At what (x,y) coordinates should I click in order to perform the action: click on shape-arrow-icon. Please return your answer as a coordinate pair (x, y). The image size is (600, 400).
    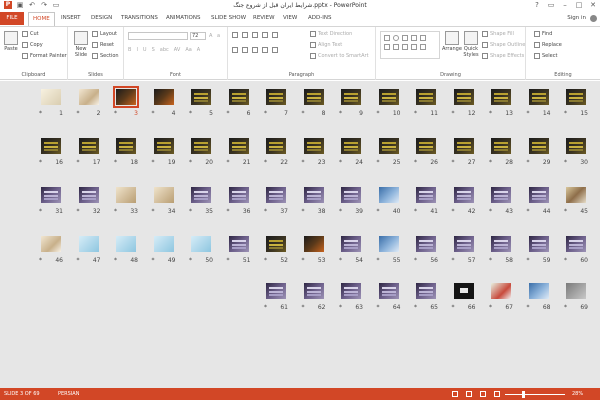
    Looking at the image, I should click on (414, 38).